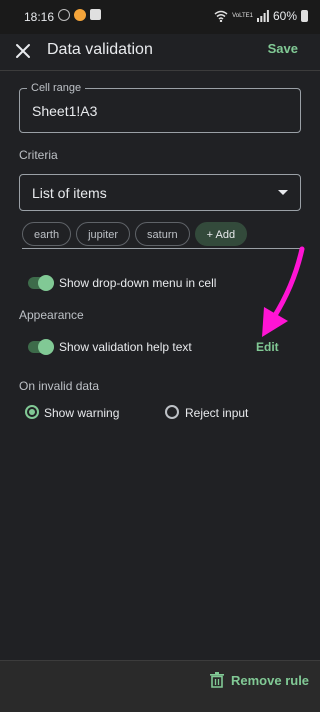  What do you see at coordinates (82, 413) in the screenshot?
I see `show-warning-label: Show warning` at bounding box center [82, 413].